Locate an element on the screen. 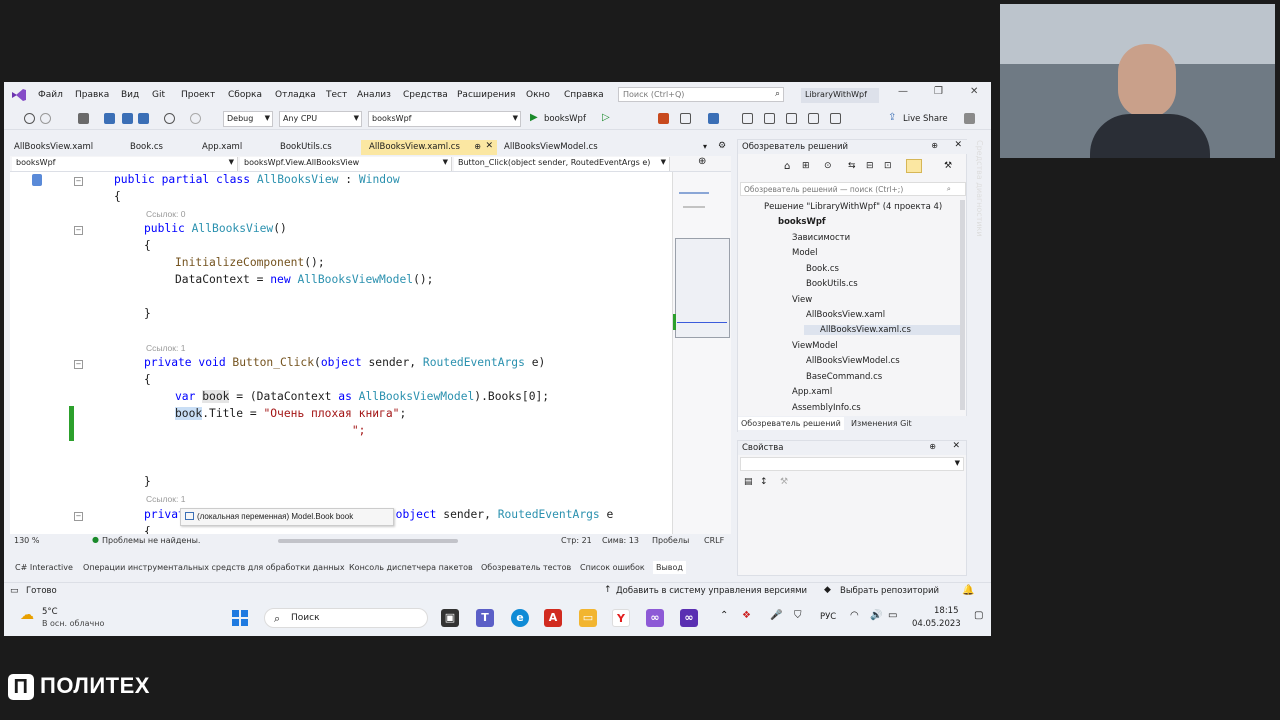  hot-reload-icon is located at coordinates (663, 118).